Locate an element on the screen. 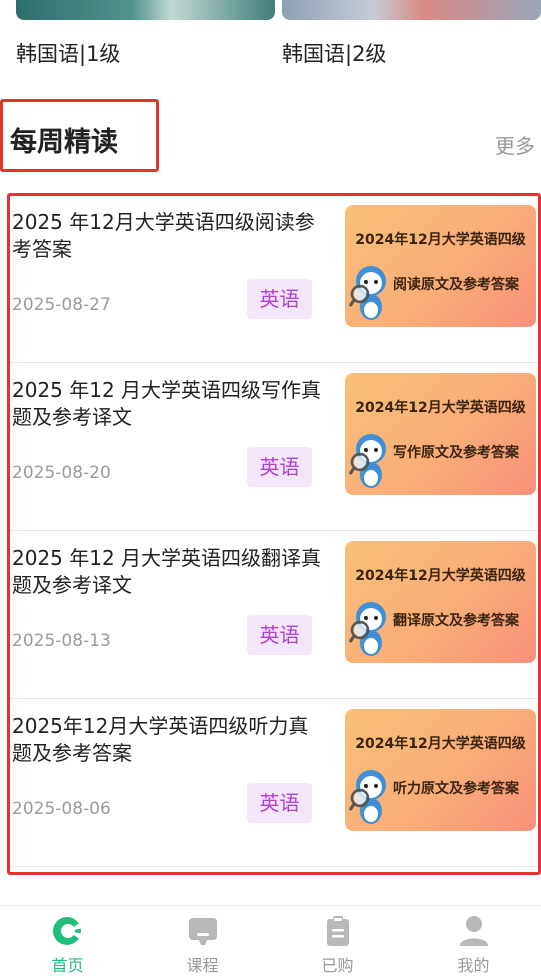  cover-subtitle: 写作原文及参考答案 is located at coordinates (456, 453).